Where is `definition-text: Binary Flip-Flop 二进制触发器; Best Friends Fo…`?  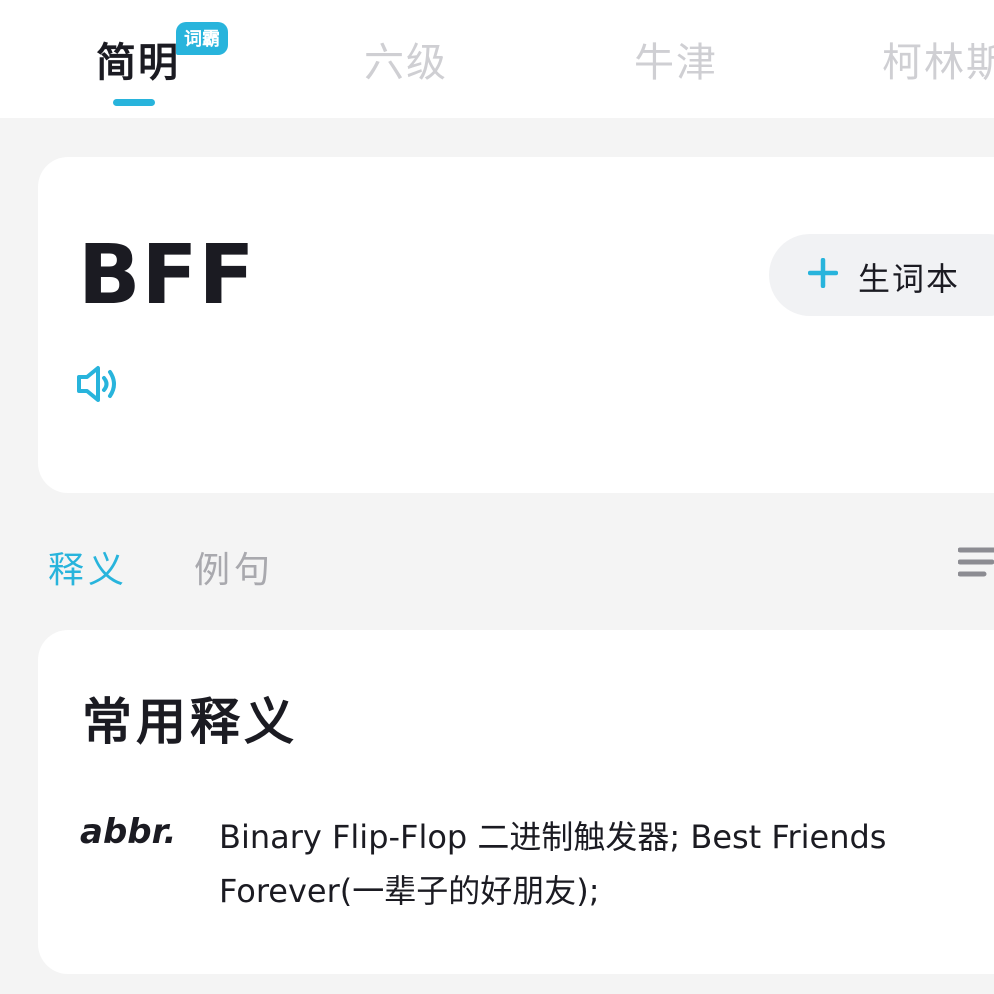 definition-text: Binary Flip-Flop 二进制触发器; Best Friends Fo… is located at coordinates (553, 864).